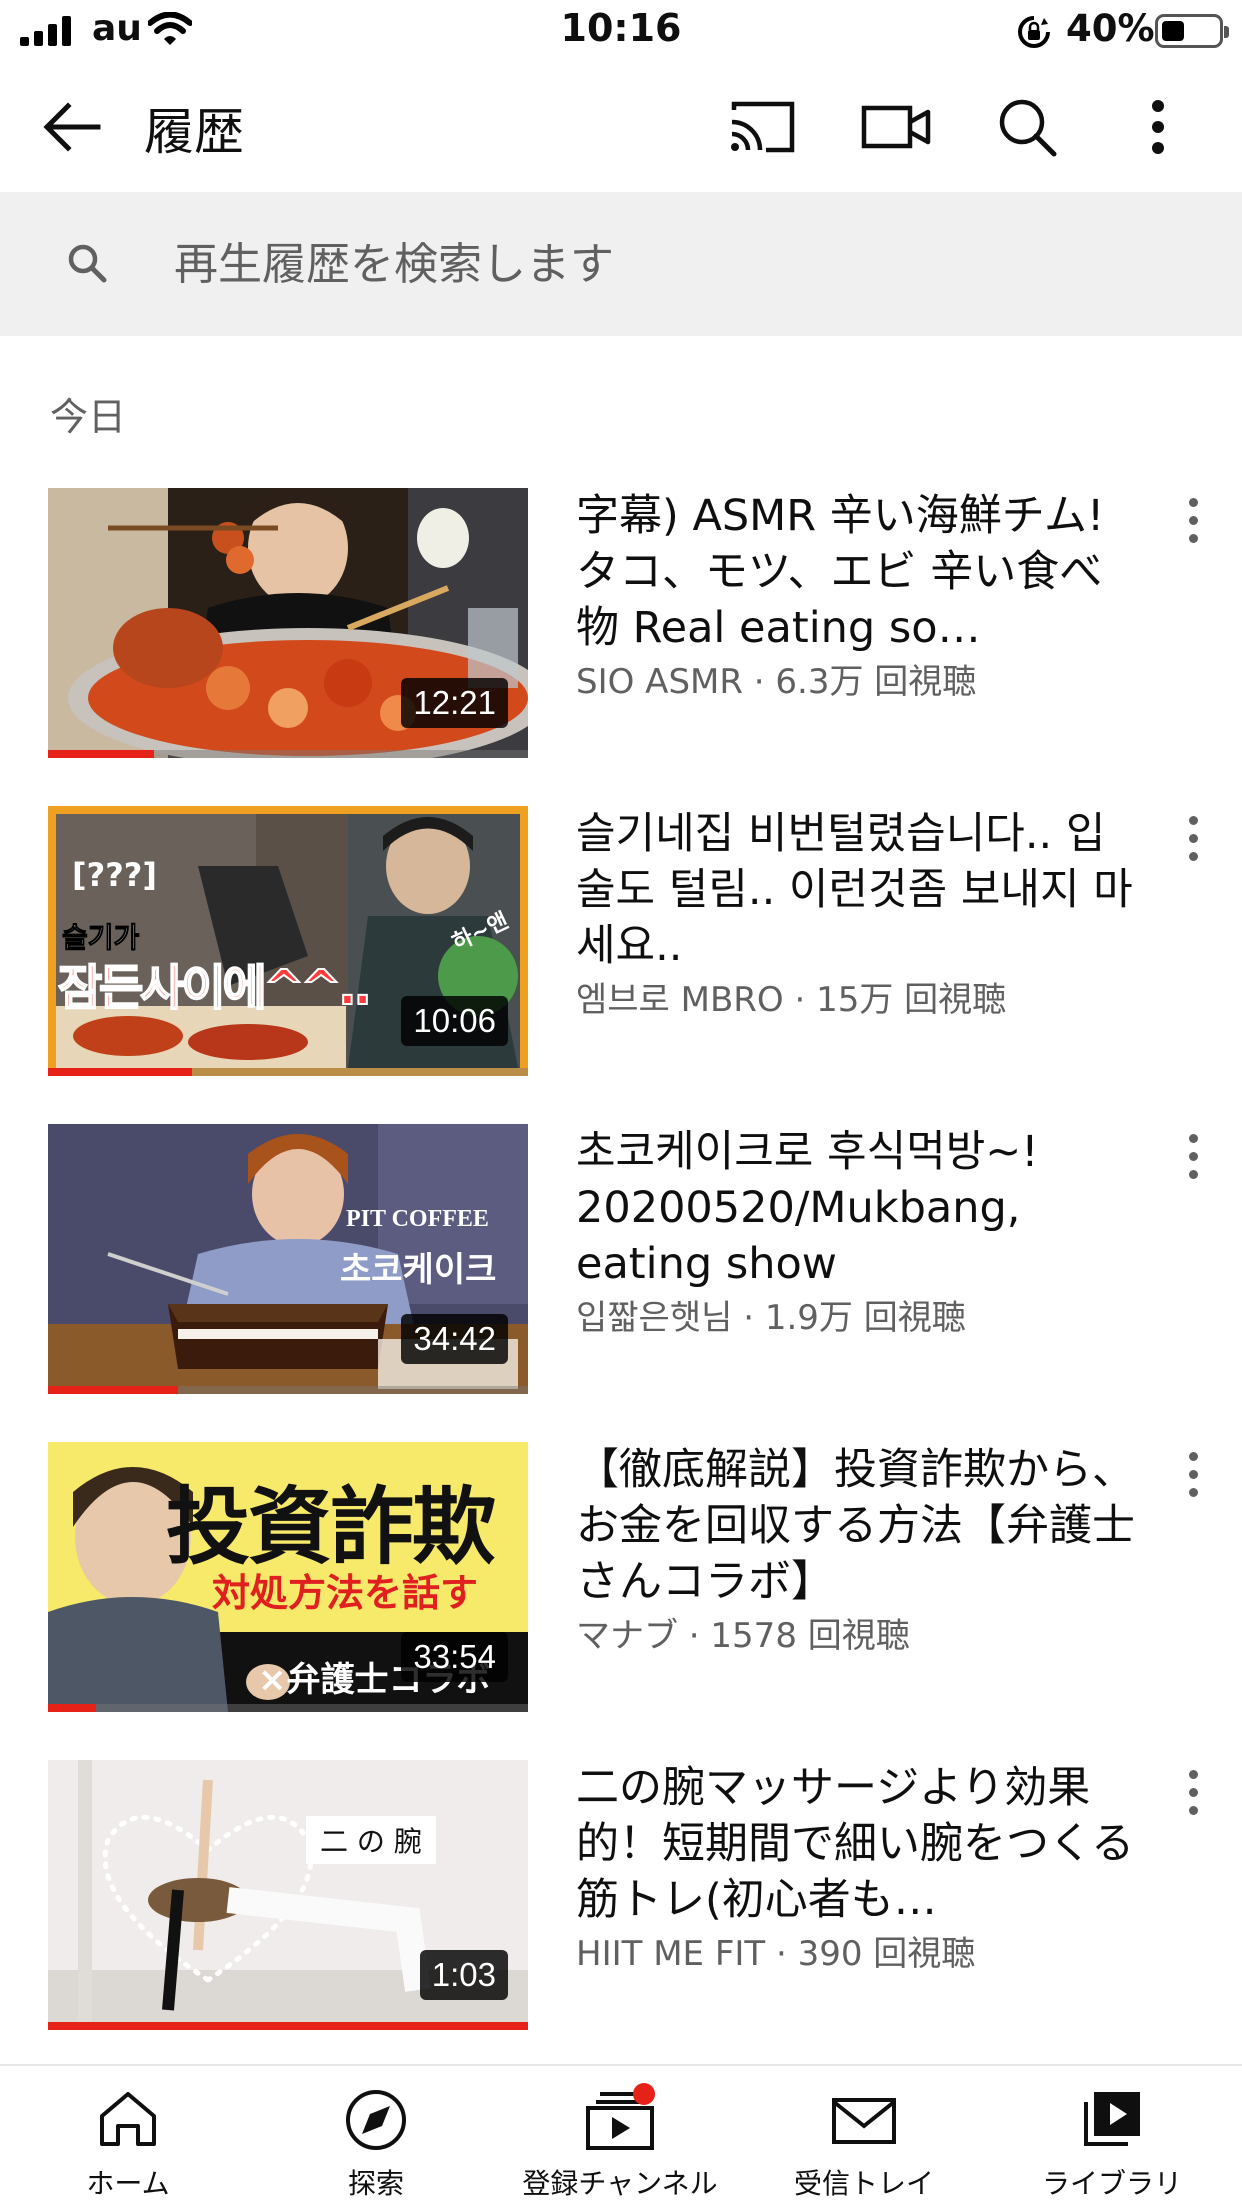 The image size is (1242, 2208). I want to click on more-options-icon, so click(1158, 127).